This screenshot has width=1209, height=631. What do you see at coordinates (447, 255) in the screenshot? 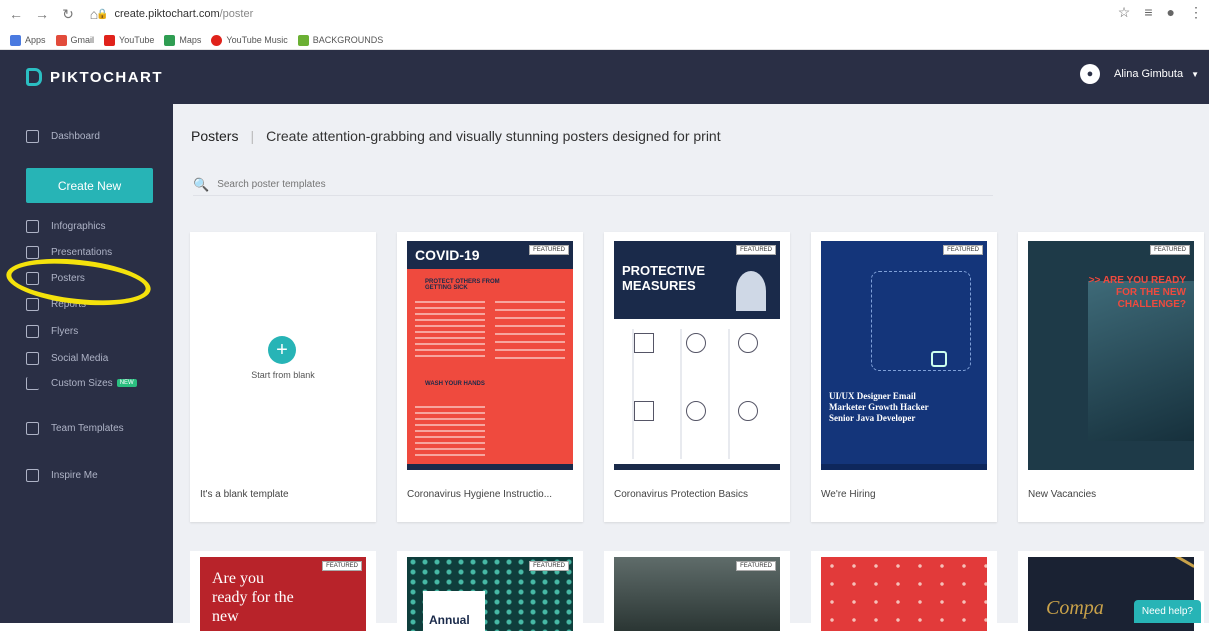
I see `poster-heading: COVID-19` at bounding box center [447, 255].